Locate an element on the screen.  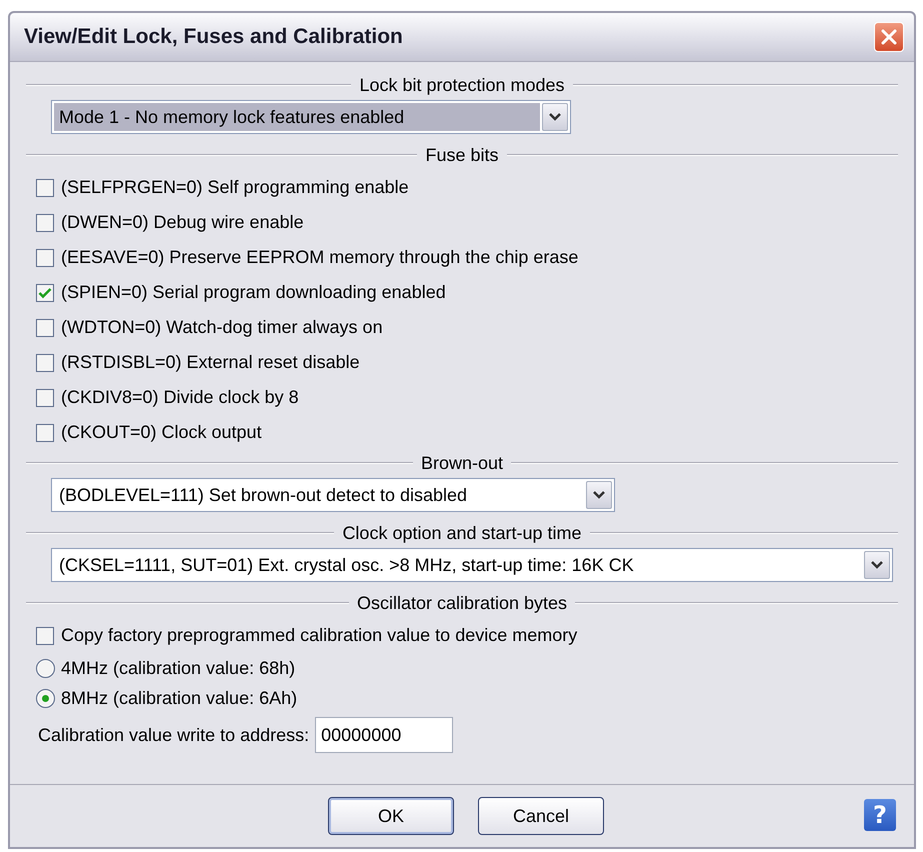
close-button is located at coordinates (889, 37).